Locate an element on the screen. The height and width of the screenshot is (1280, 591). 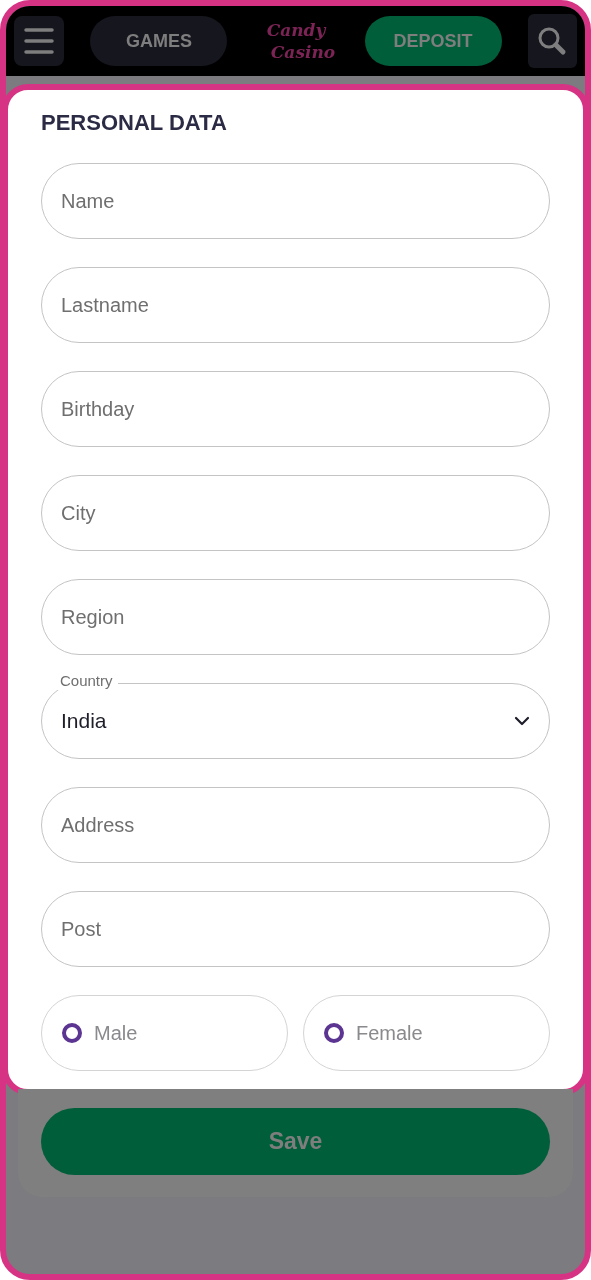
logo: Candy Casino is located at coordinates (296, 41).